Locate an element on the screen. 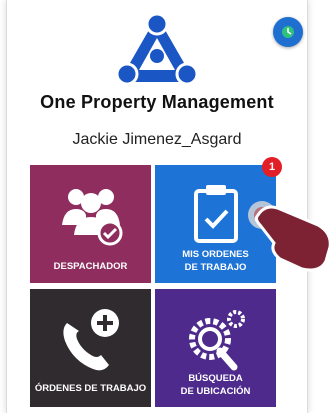  tile-label-line2: DE UBICACIÓN is located at coordinates (215, 391).